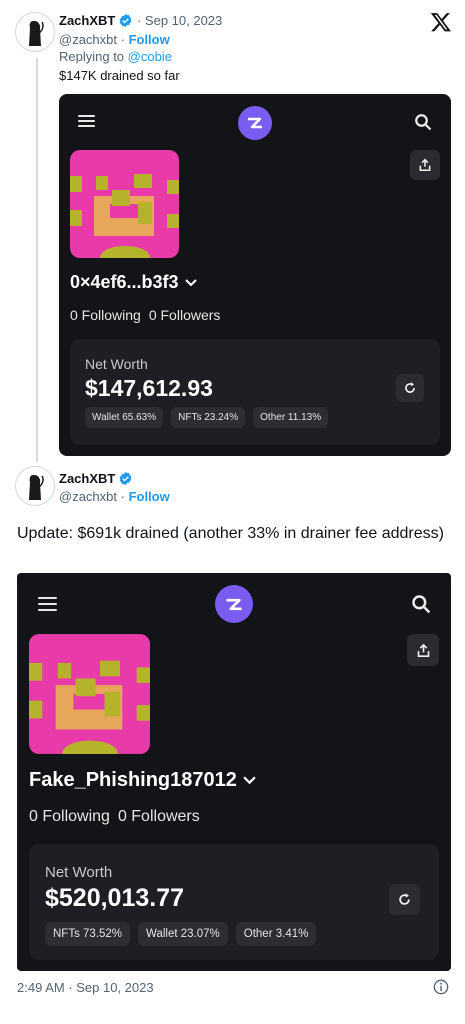 This screenshot has height=1024, width=465. I want to click on allocation-chips: NFTs 73.52% Wallet 23.07% Other 3.41%, so click(181, 934).